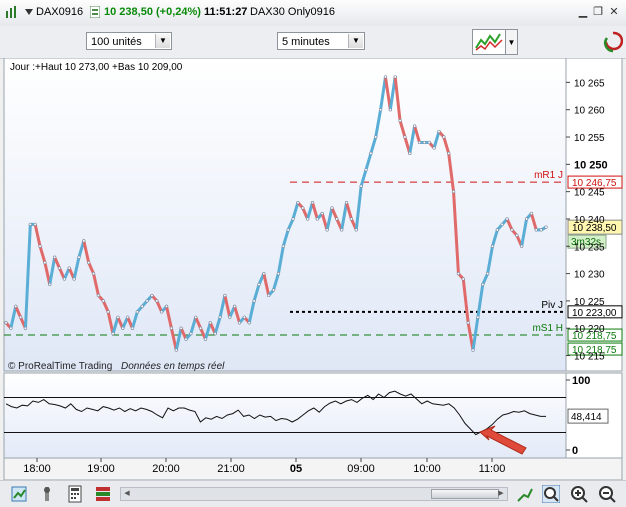 The height and width of the screenshot is (507, 626). Describe the element at coordinates (594, 313) in the screenshot. I see `level-value-label: 10 223,00` at that location.